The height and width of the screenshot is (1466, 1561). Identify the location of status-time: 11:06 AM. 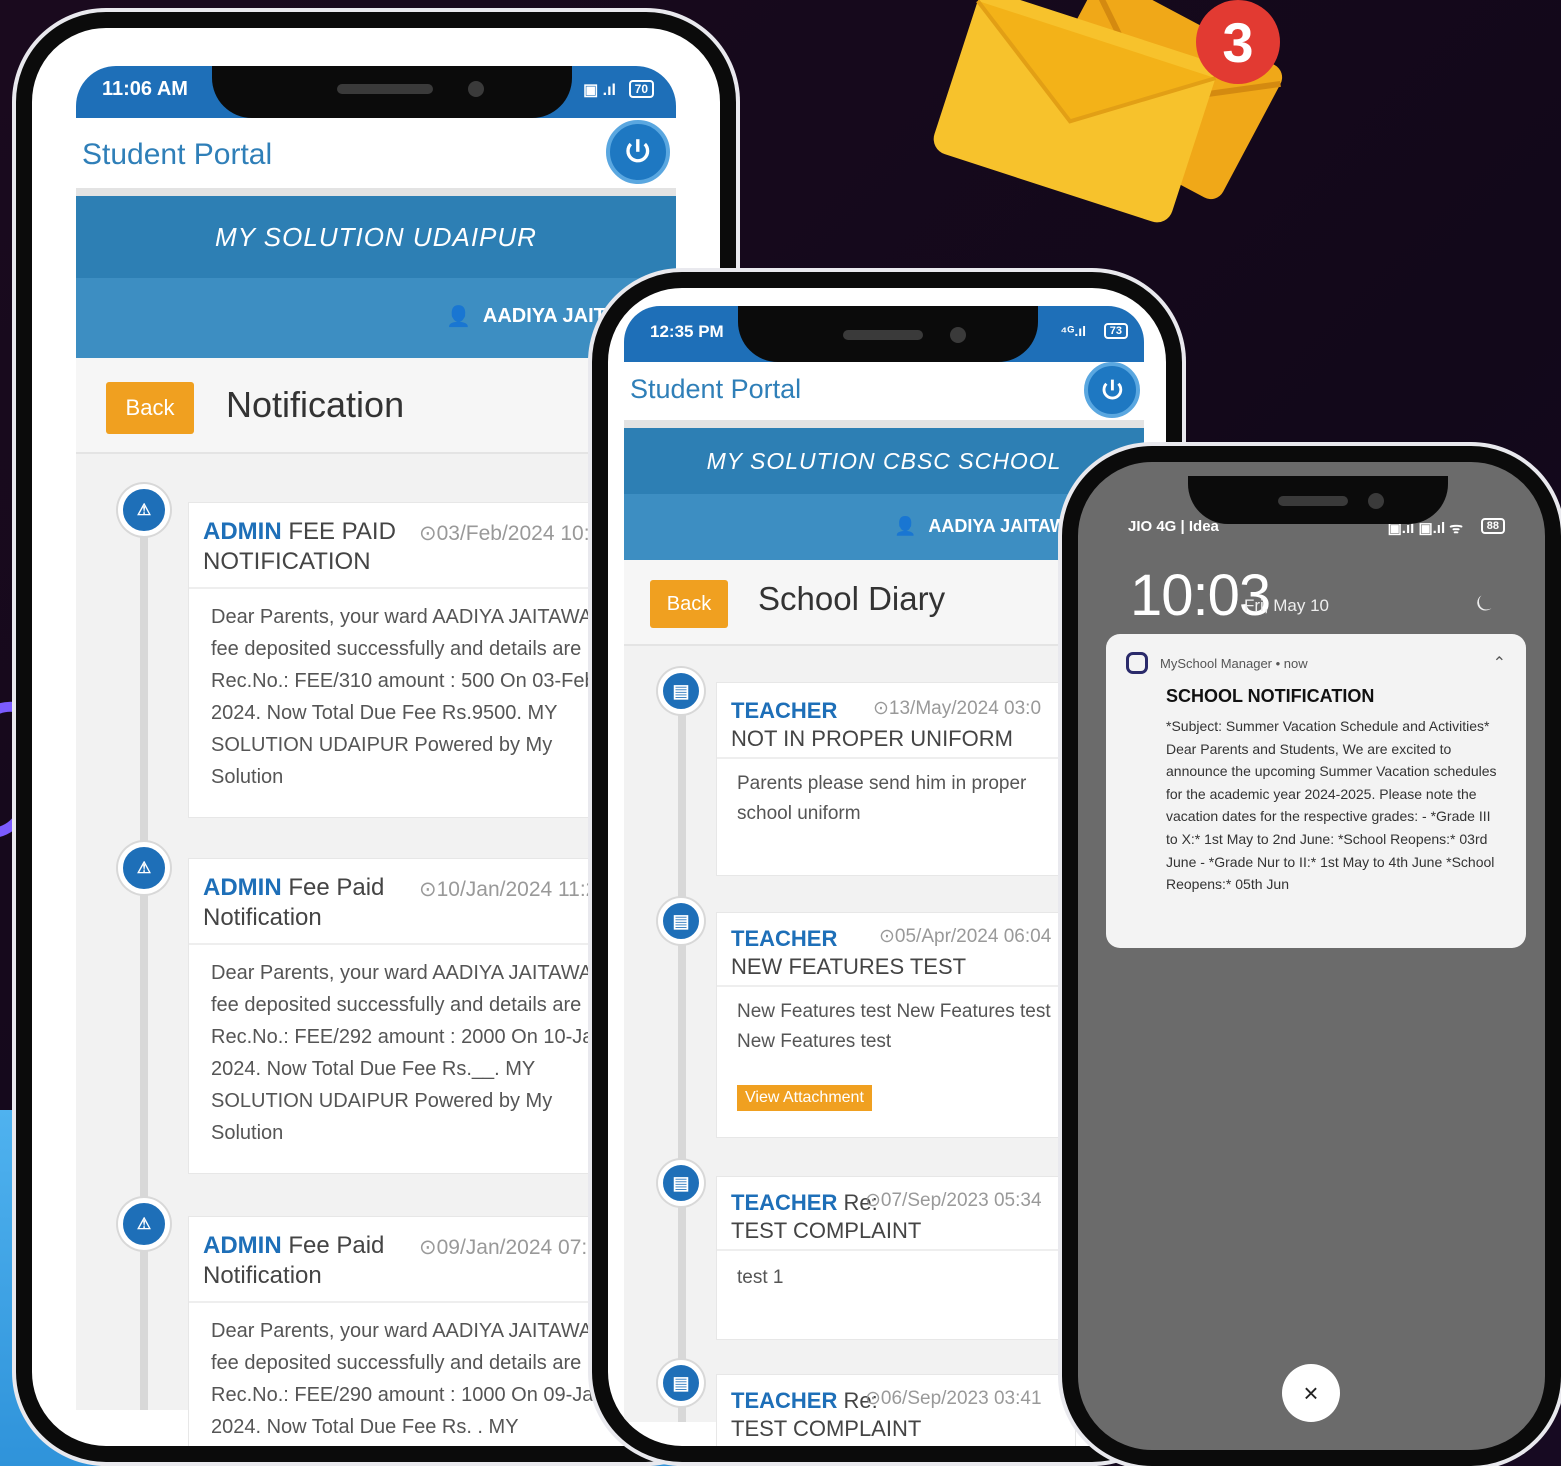
(145, 89).